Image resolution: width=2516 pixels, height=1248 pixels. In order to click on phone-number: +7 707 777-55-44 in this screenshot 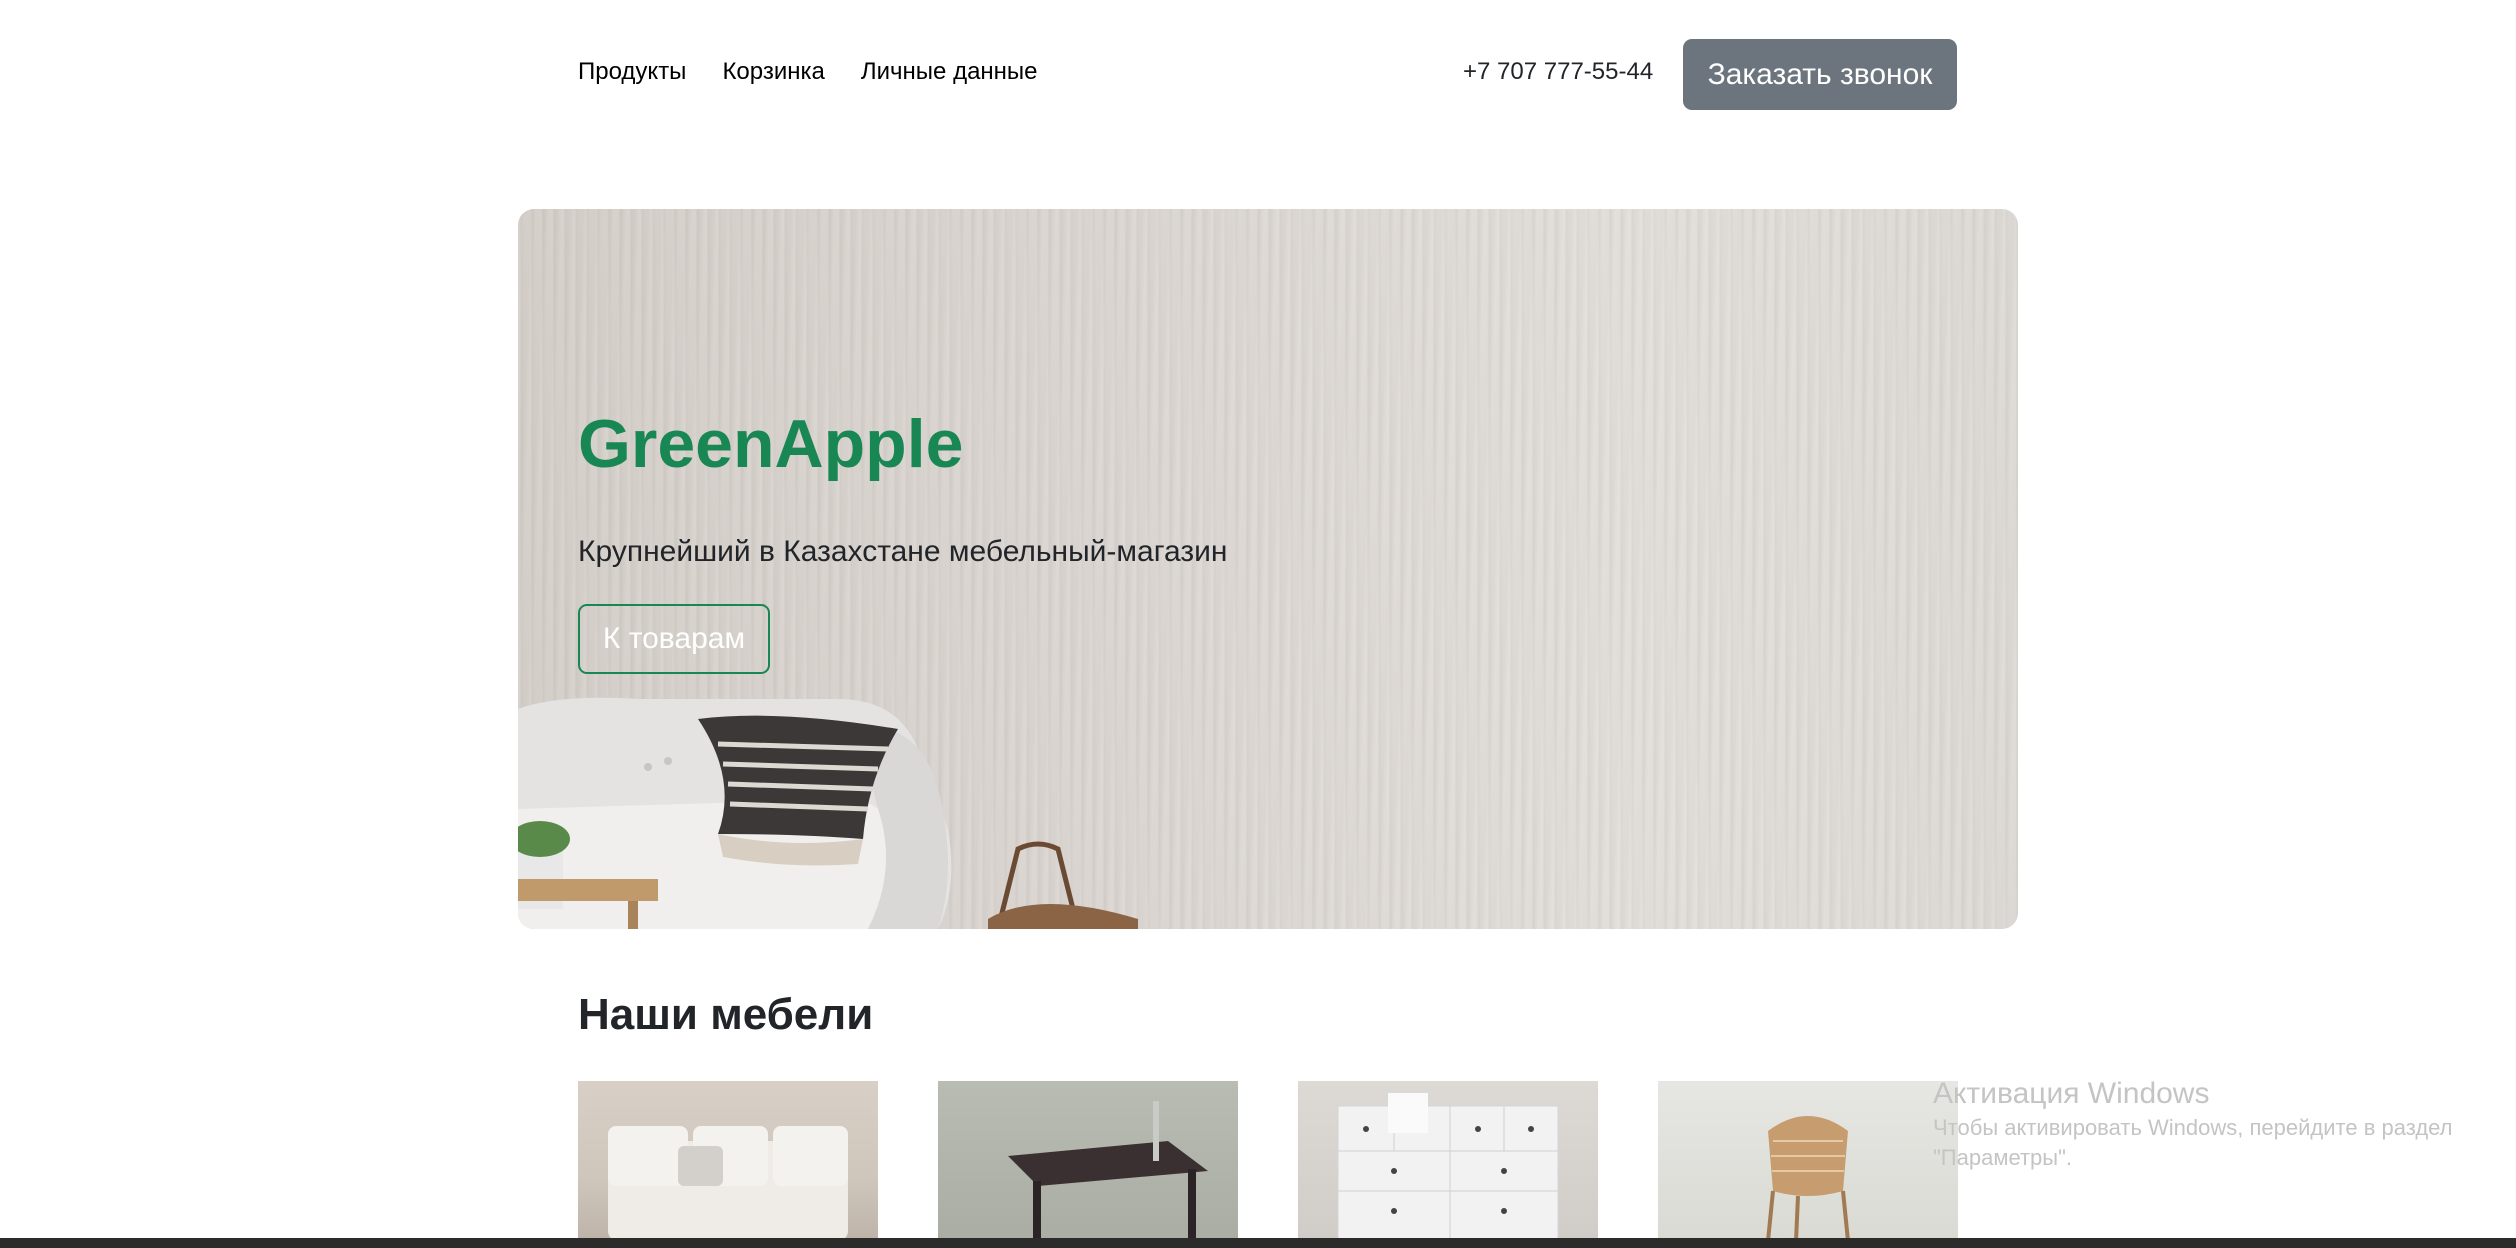, I will do `click(1558, 71)`.